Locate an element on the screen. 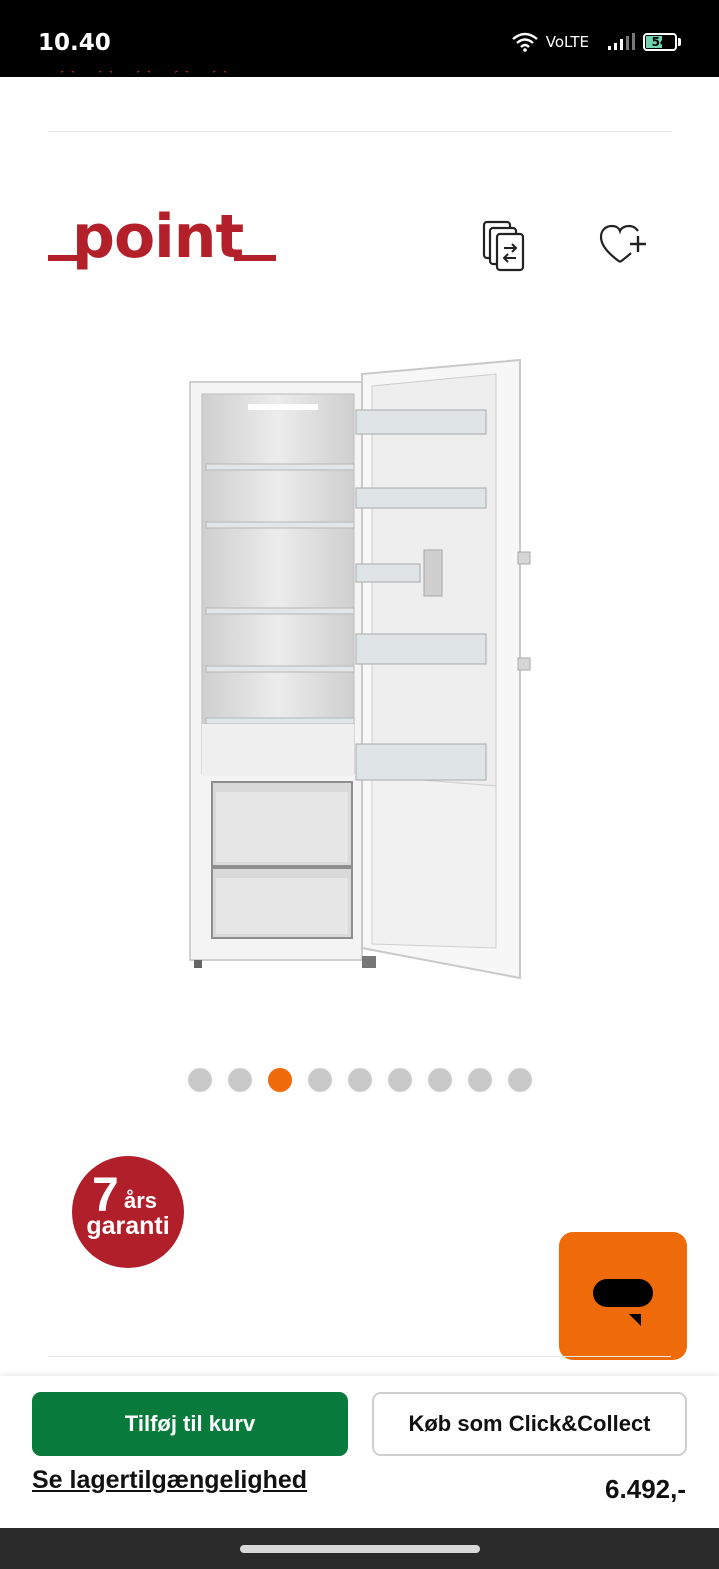  guarantee-label: garanti is located at coordinates (128, 1226).